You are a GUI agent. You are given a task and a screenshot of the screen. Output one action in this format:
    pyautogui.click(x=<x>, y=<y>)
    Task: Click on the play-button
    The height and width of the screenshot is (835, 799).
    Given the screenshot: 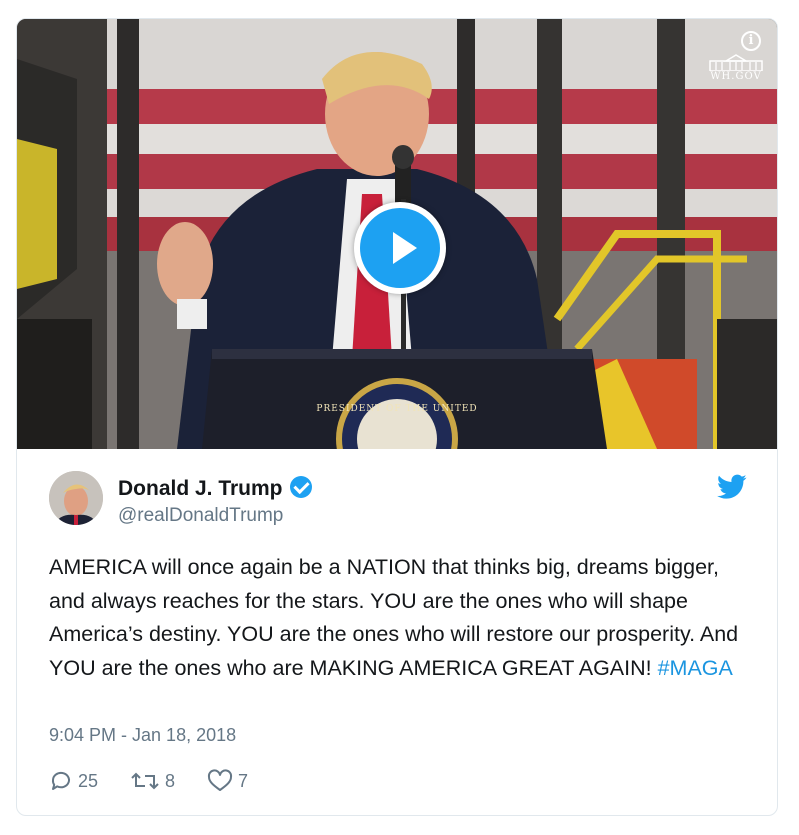 What is the action you would take?
    pyautogui.click(x=400, y=248)
    